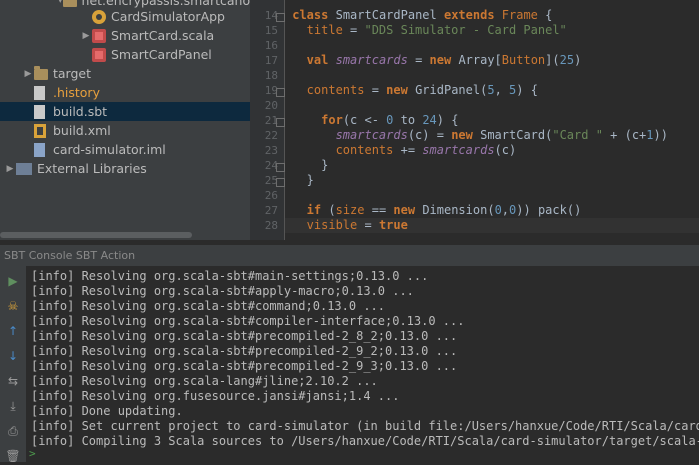 The height and width of the screenshot is (465, 699). I want to click on file-icon, so click(39, 111).